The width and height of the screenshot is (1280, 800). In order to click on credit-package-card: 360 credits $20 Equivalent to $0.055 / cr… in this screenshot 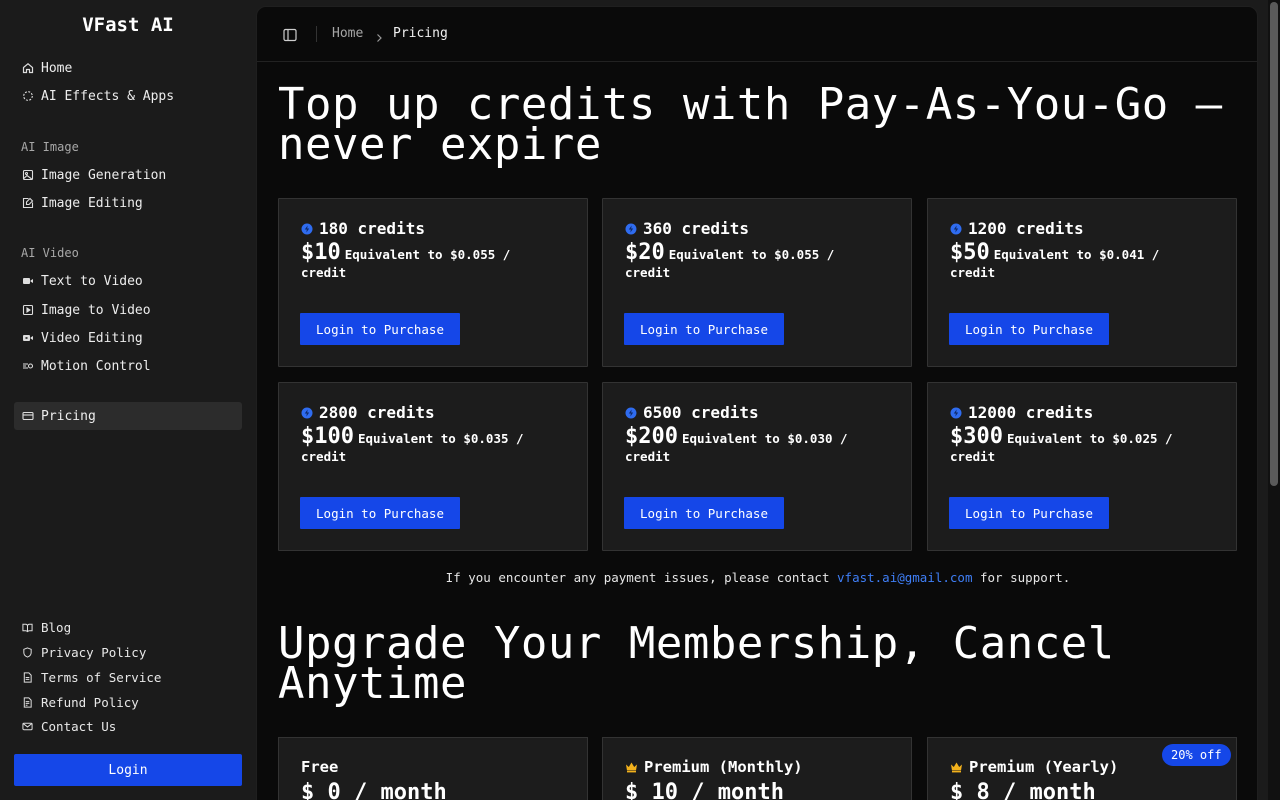, I will do `click(757, 282)`.